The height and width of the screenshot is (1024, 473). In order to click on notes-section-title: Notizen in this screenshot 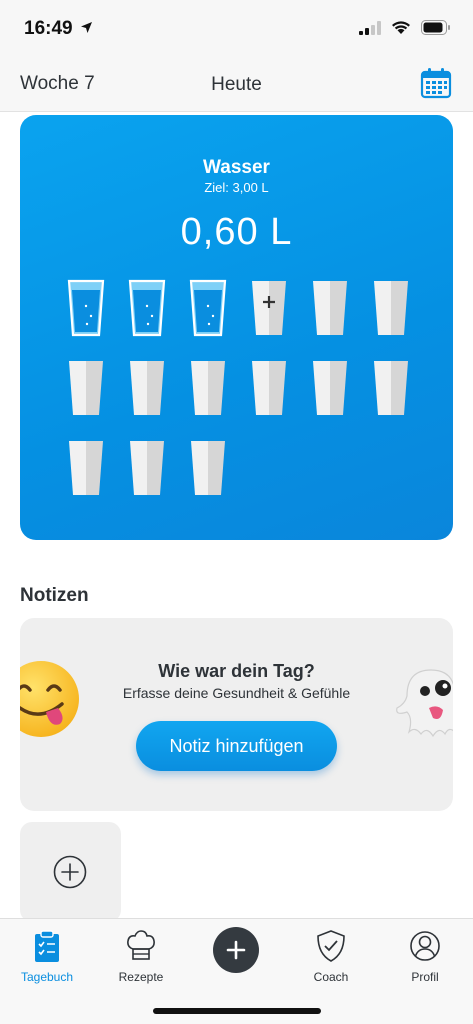, I will do `click(54, 595)`.